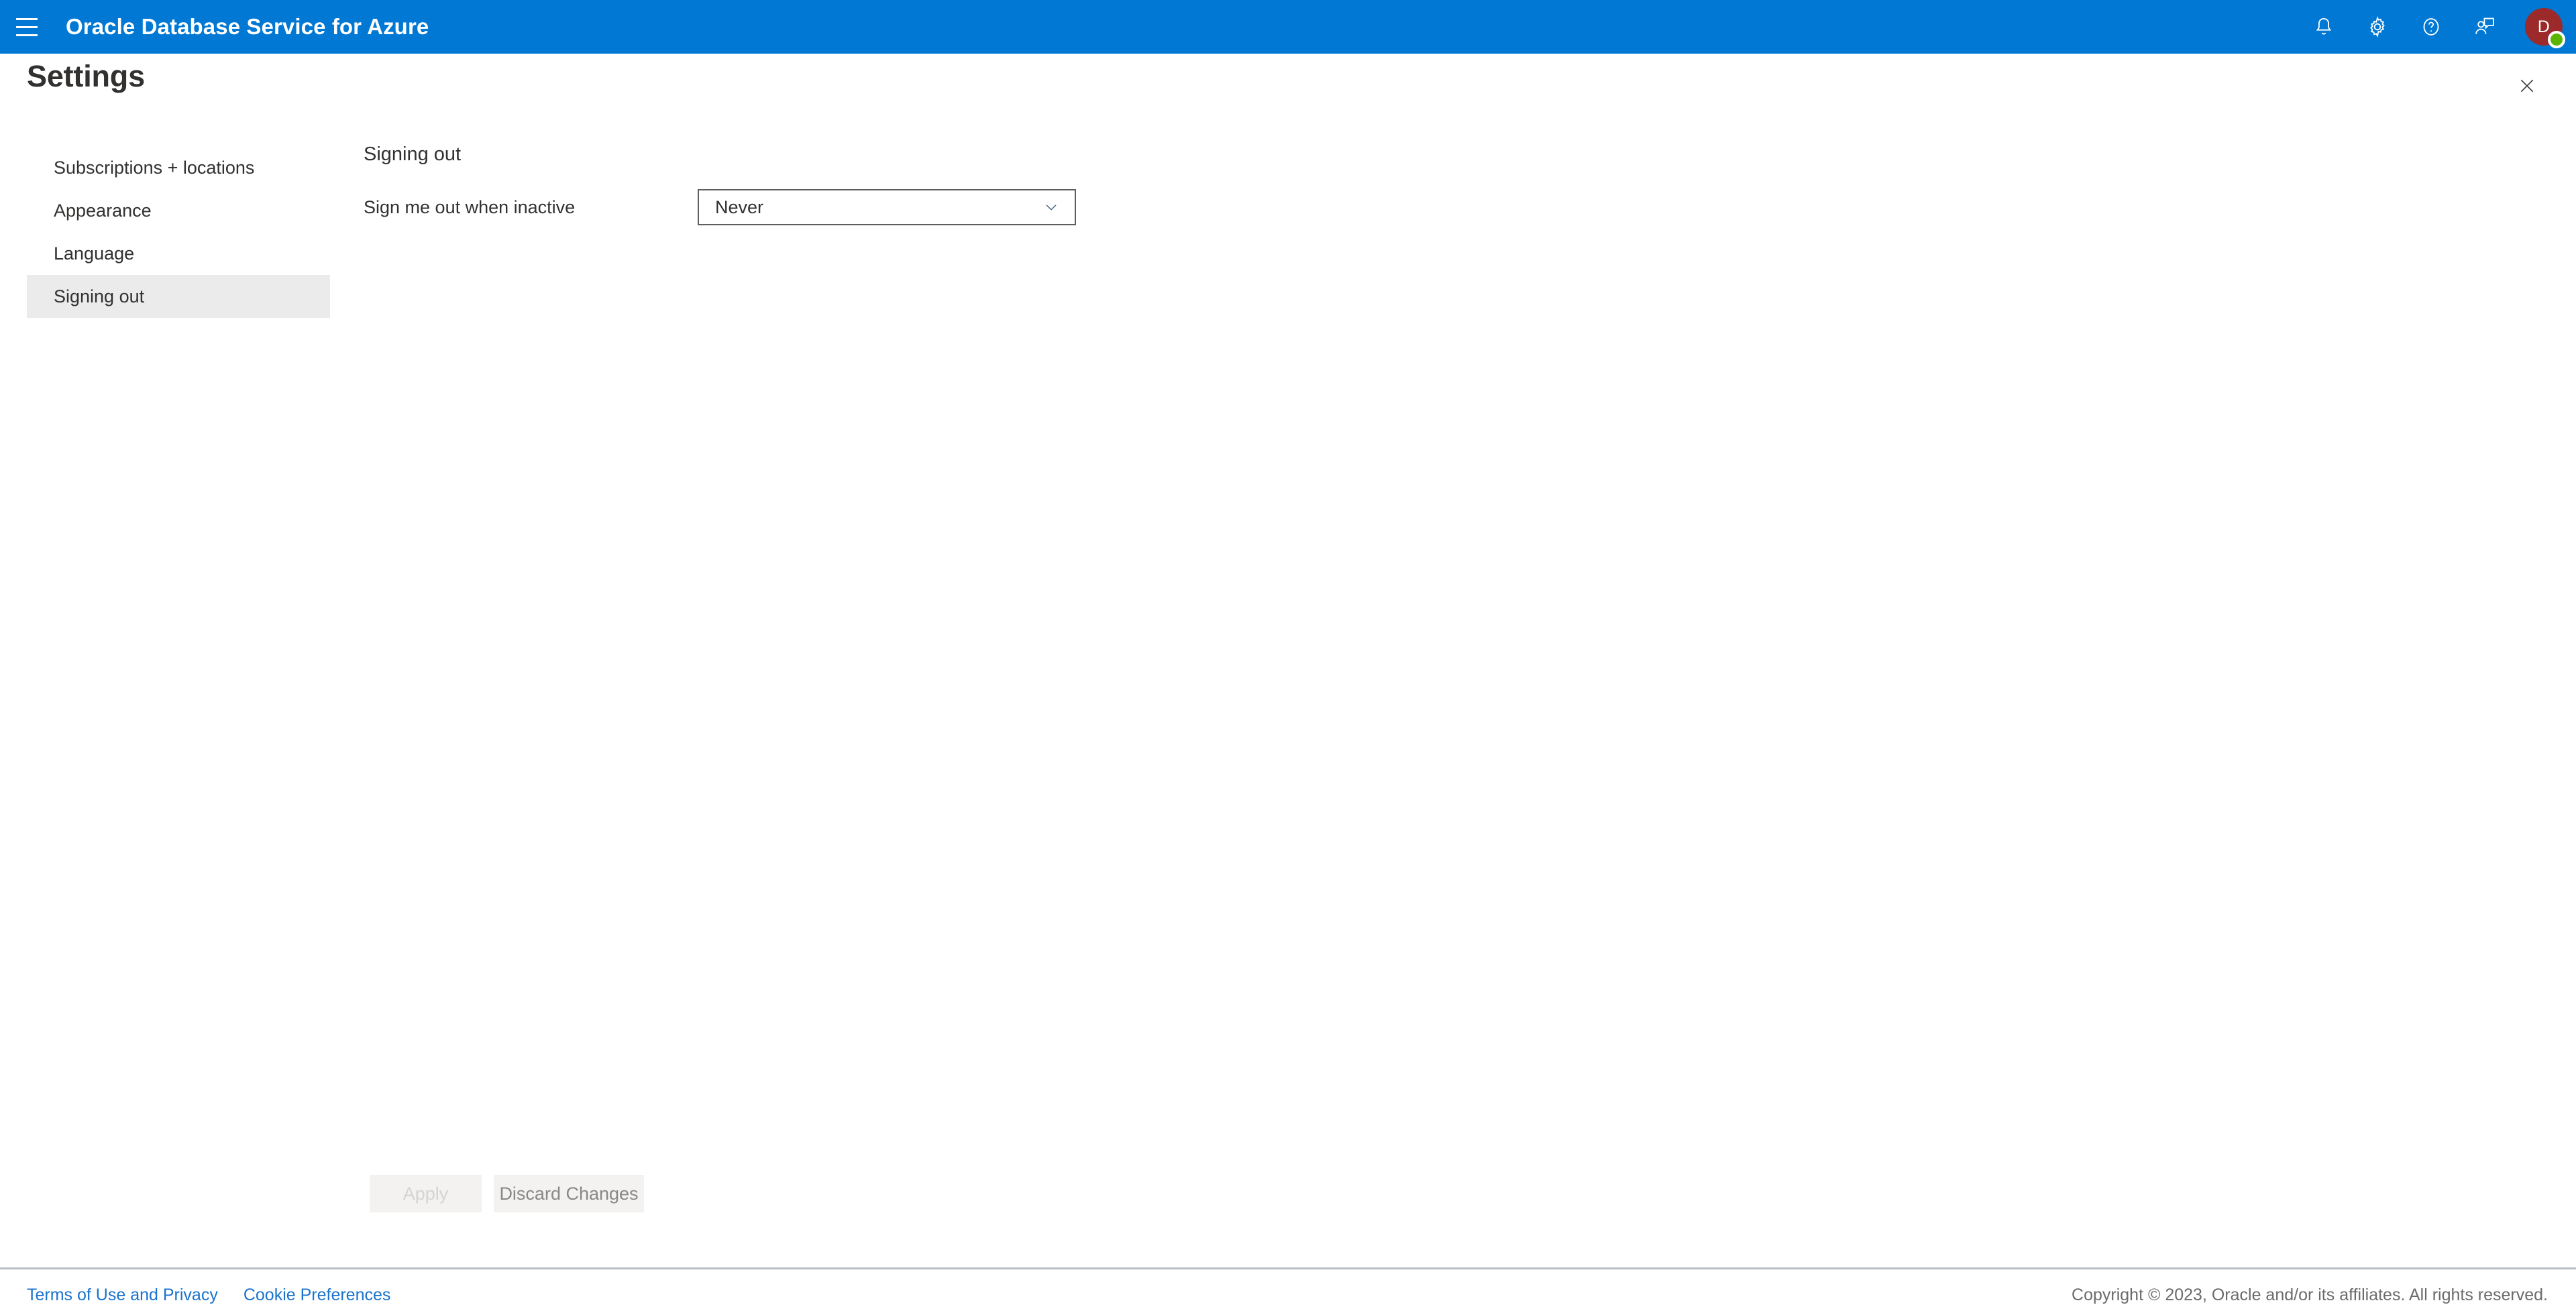  What do you see at coordinates (178, 297) in the screenshot?
I see `sidebar-item-signing-out: Signing out` at bounding box center [178, 297].